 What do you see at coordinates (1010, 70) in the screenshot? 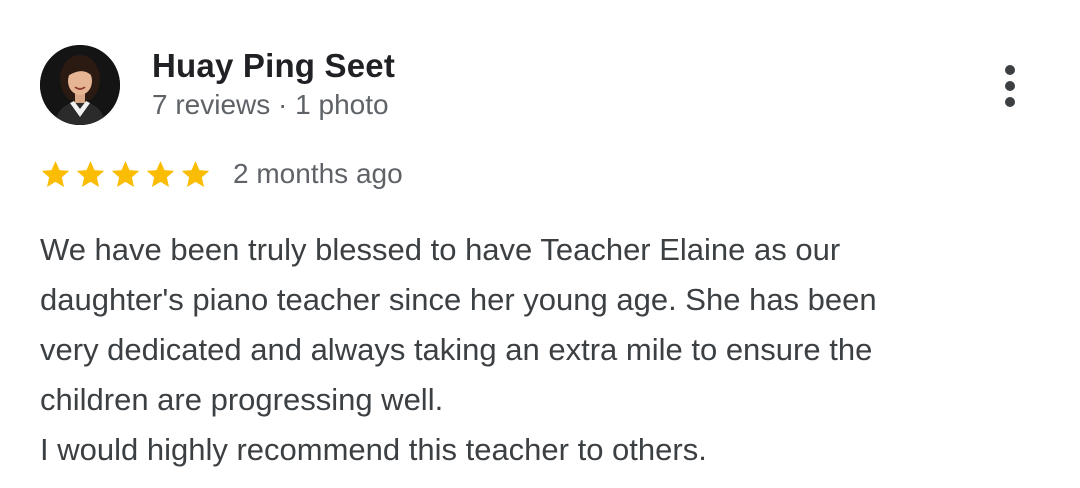
I see `more-vert-icon` at bounding box center [1010, 70].